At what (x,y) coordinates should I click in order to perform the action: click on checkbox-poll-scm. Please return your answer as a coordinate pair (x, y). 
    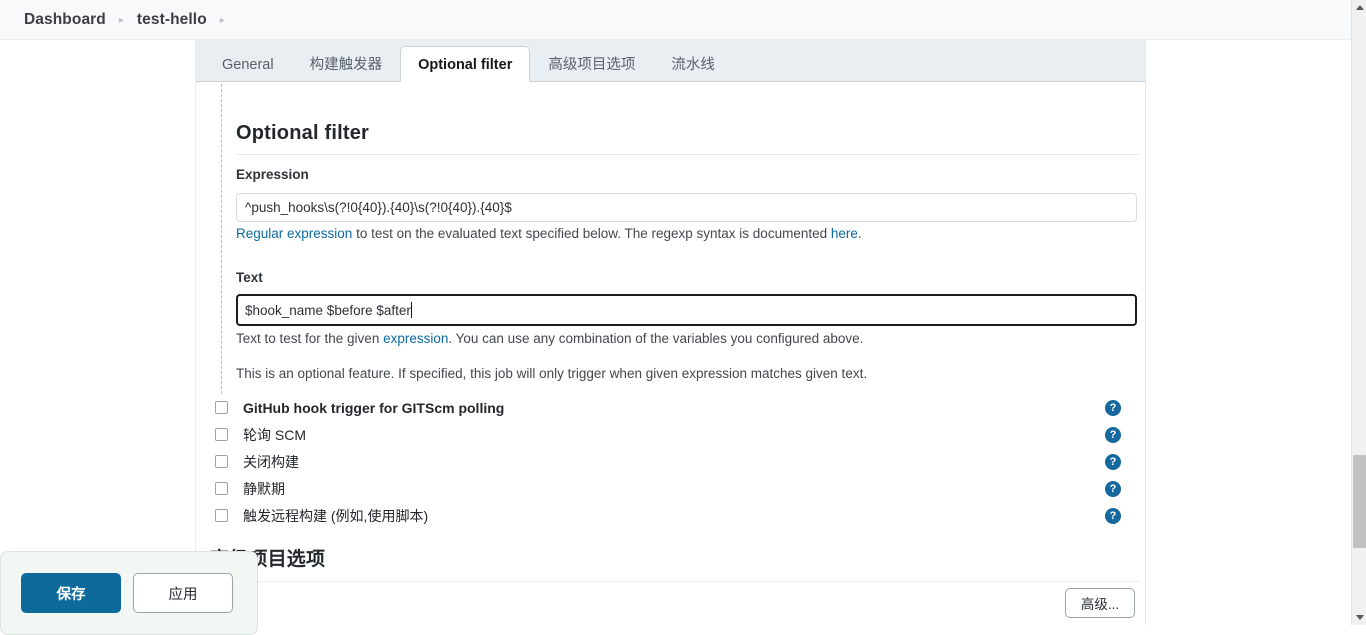
    Looking at the image, I should click on (221, 434).